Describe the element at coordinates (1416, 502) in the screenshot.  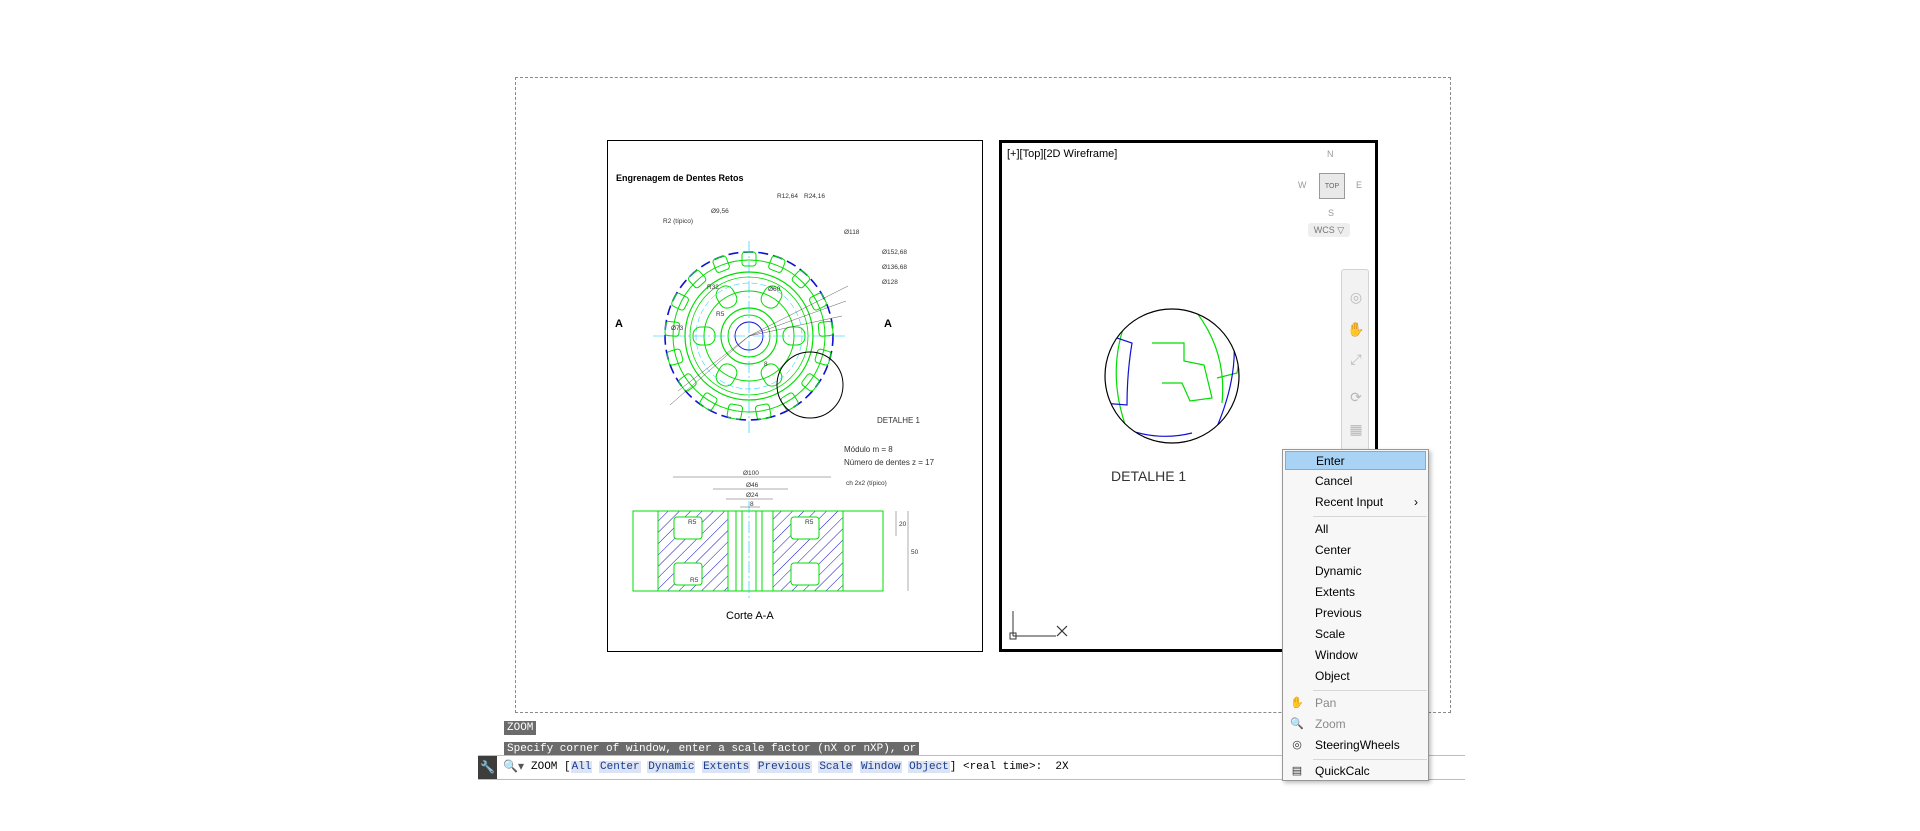
I see `submenu-arrow-icon: ›` at that location.